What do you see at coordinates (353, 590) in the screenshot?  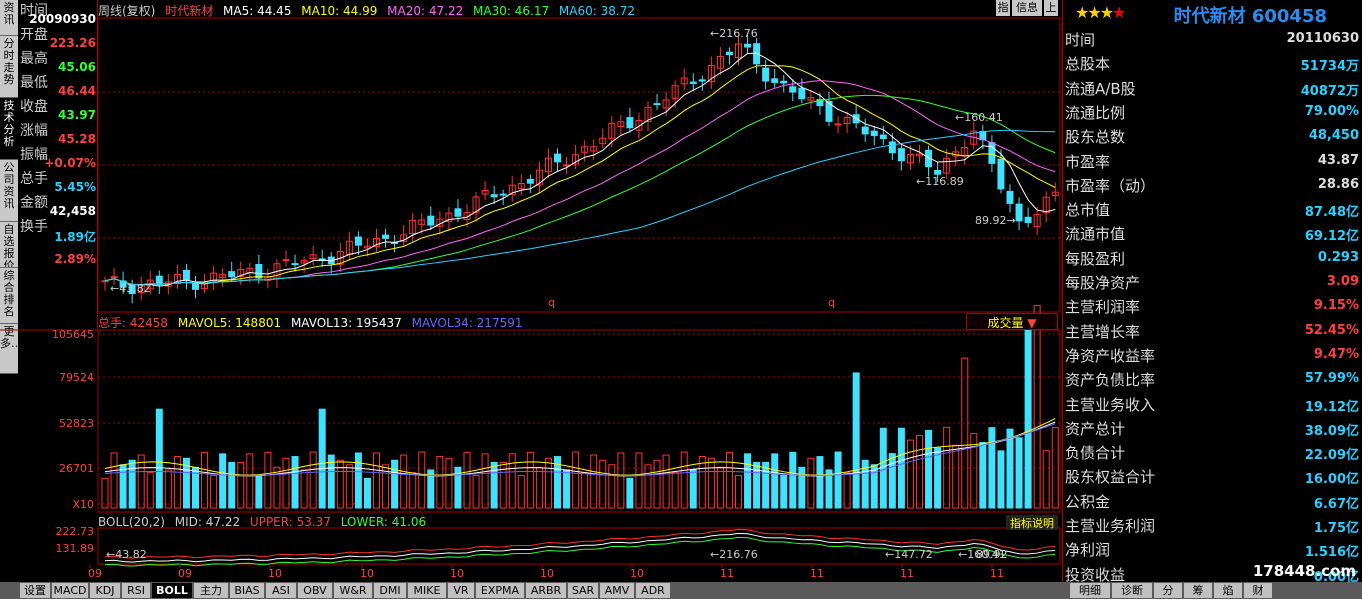 I see `indicator-tab-wr: W&R` at bounding box center [353, 590].